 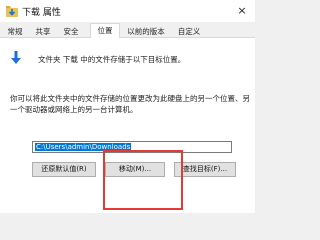 What do you see at coordinates (43, 31) in the screenshot?
I see `tab-sharing: 共享` at bounding box center [43, 31].